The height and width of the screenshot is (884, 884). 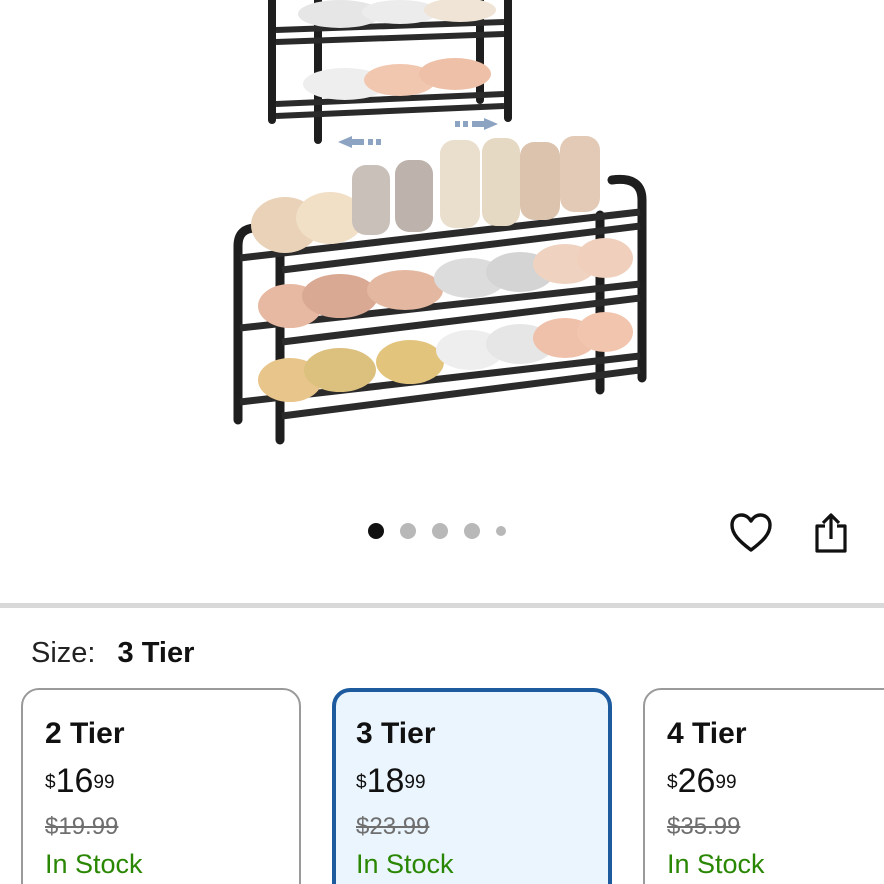 What do you see at coordinates (442, 605) in the screenshot?
I see `section-divider` at bounding box center [442, 605].